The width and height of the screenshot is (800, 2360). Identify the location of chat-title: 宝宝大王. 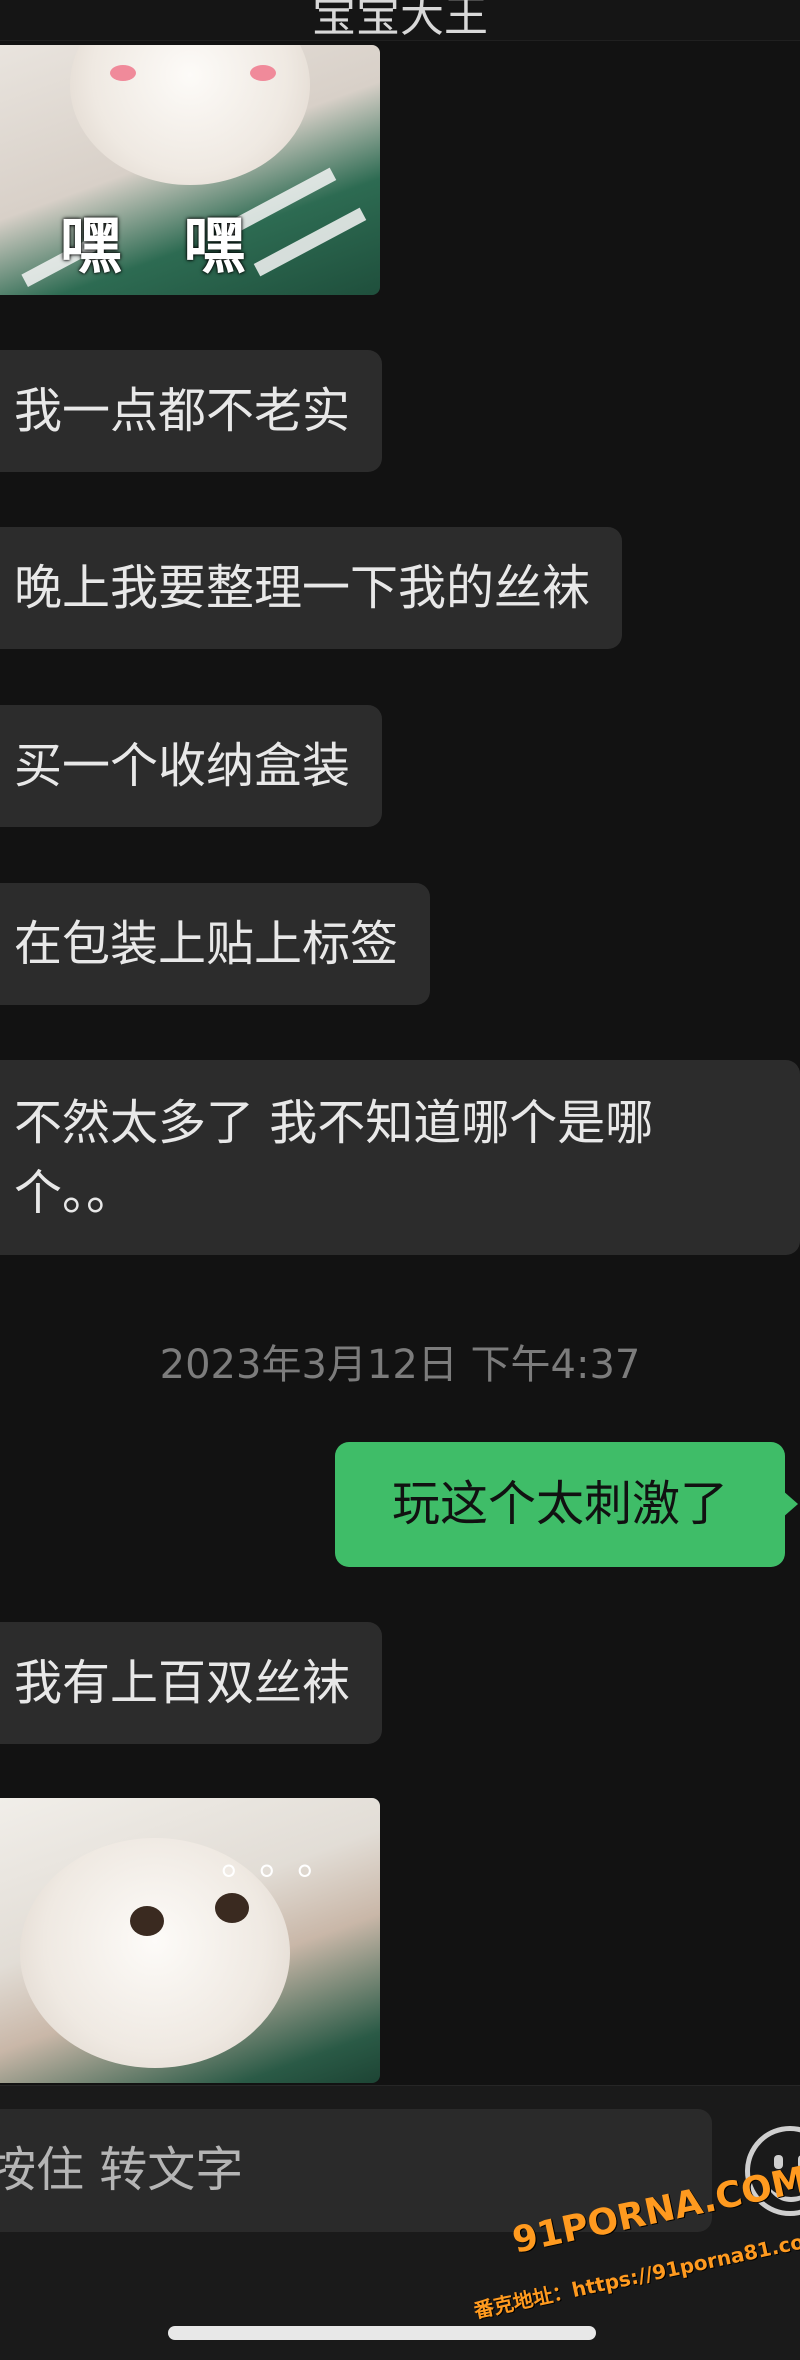
(400, 20).